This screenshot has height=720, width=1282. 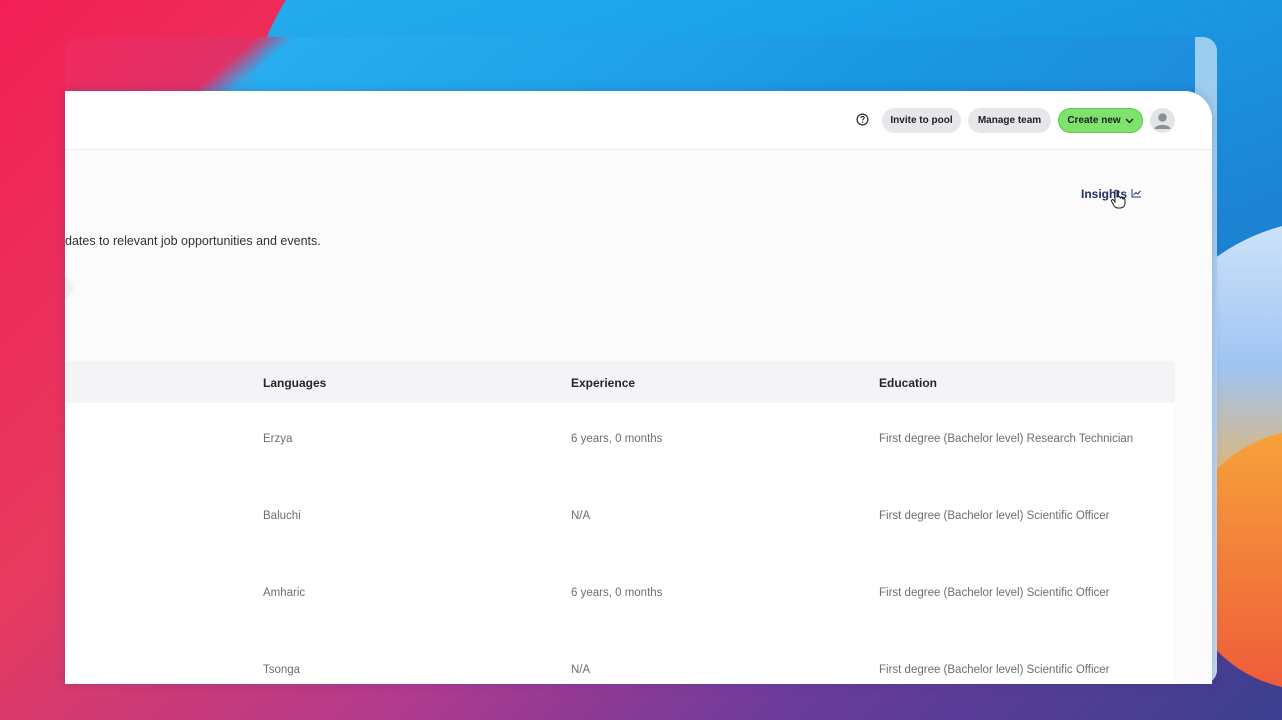 I want to click on column-header-languages: Languages, so click(x=294, y=383).